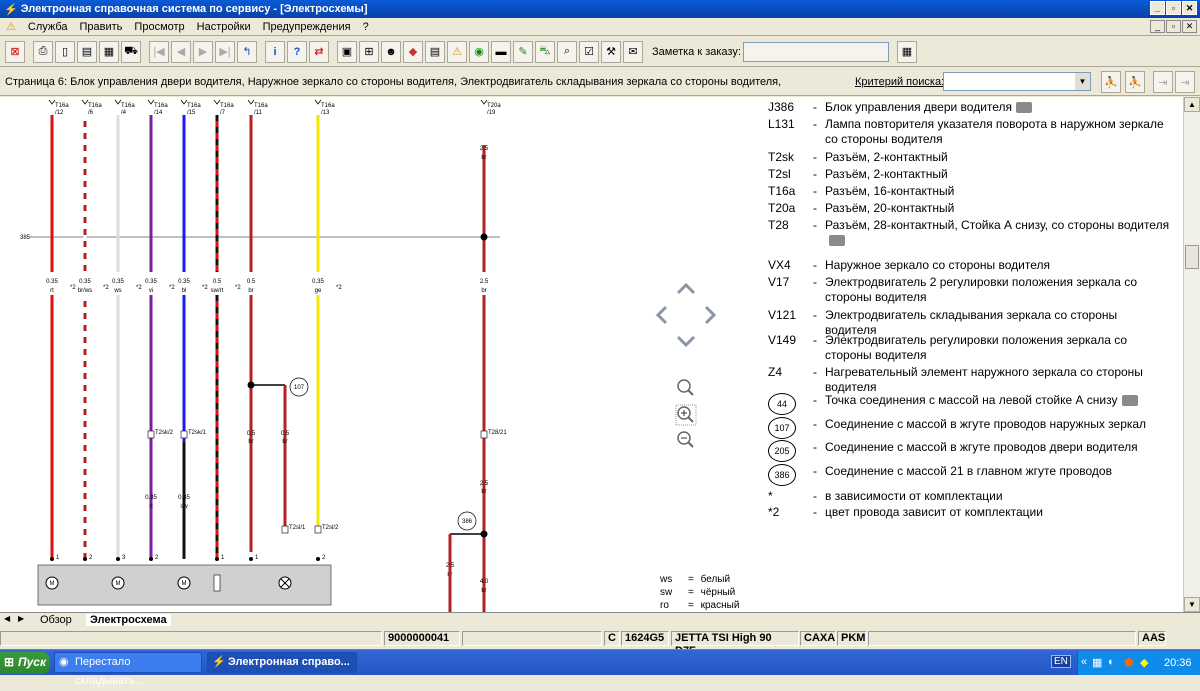 The height and width of the screenshot is (691, 1200). What do you see at coordinates (95, 106) in the screenshot?
I see `wire-connector-label: T16a` at bounding box center [95, 106].